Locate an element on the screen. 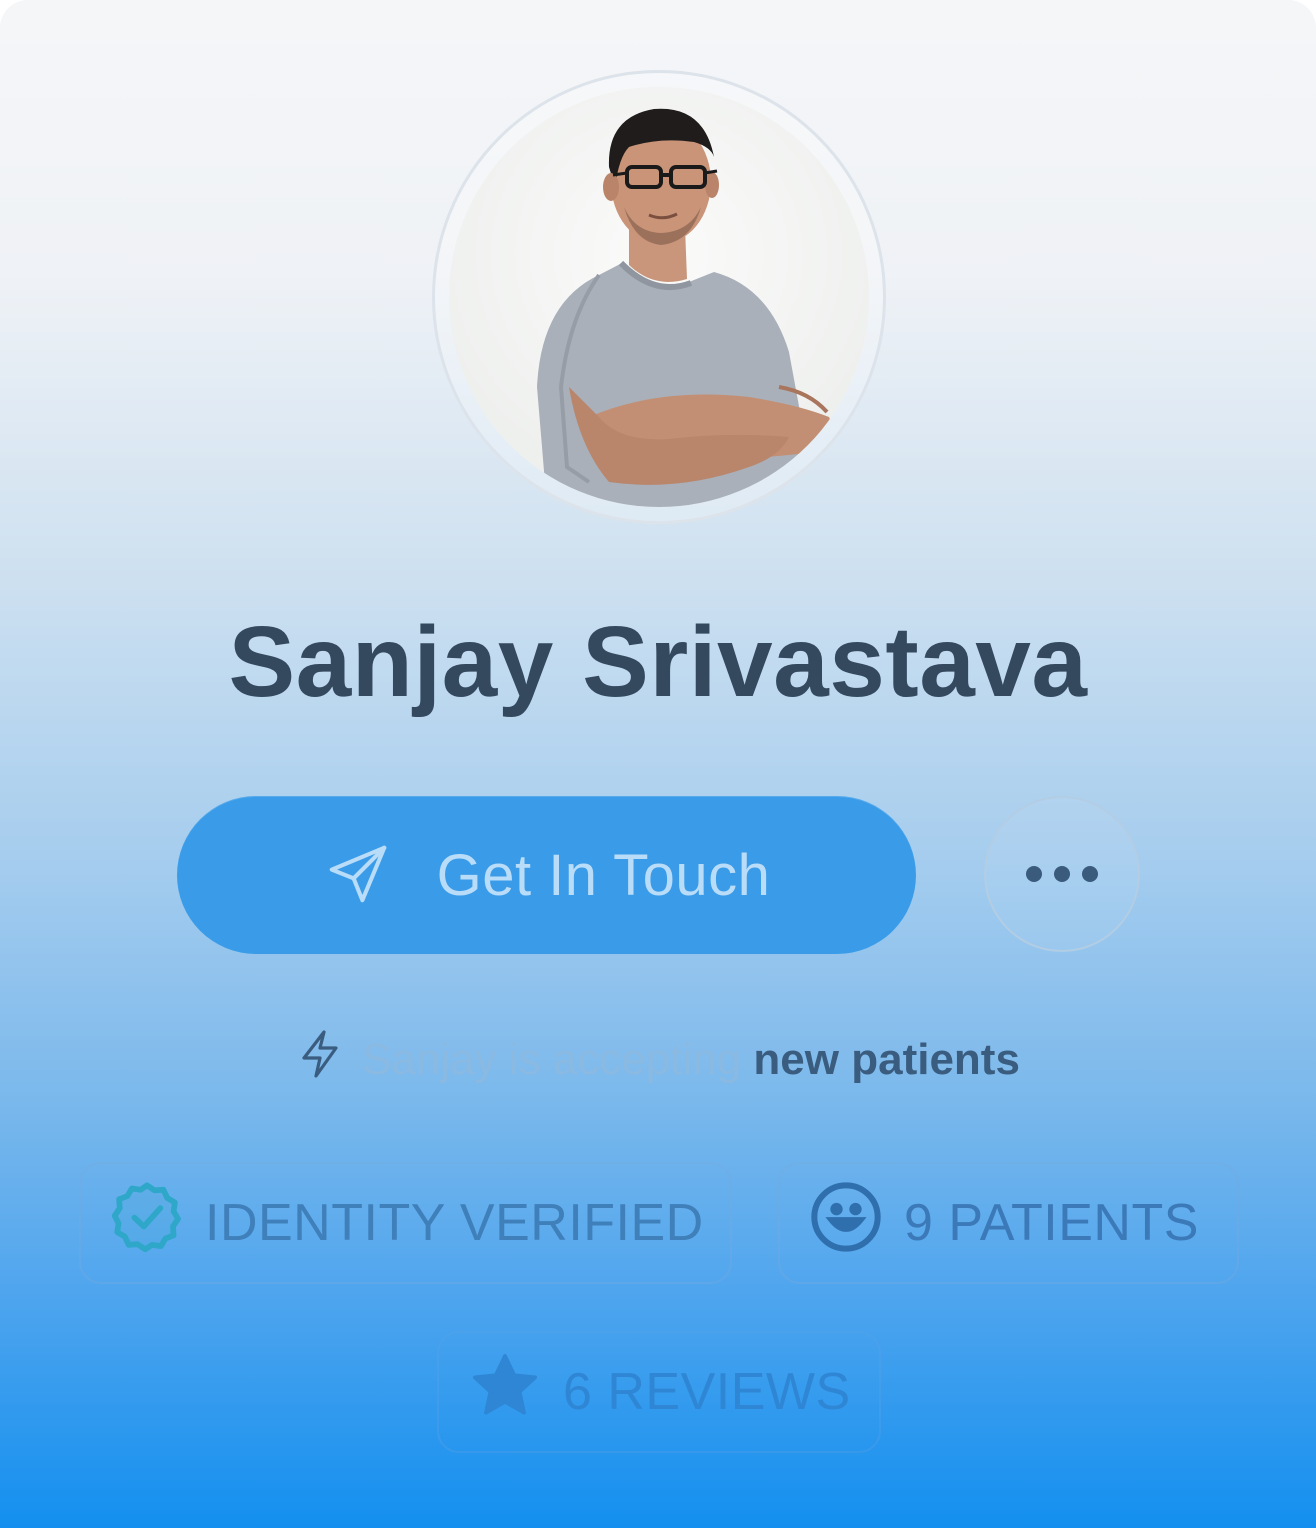 The height and width of the screenshot is (1528, 1316). avatar-photo is located at coordinates (659, 297).